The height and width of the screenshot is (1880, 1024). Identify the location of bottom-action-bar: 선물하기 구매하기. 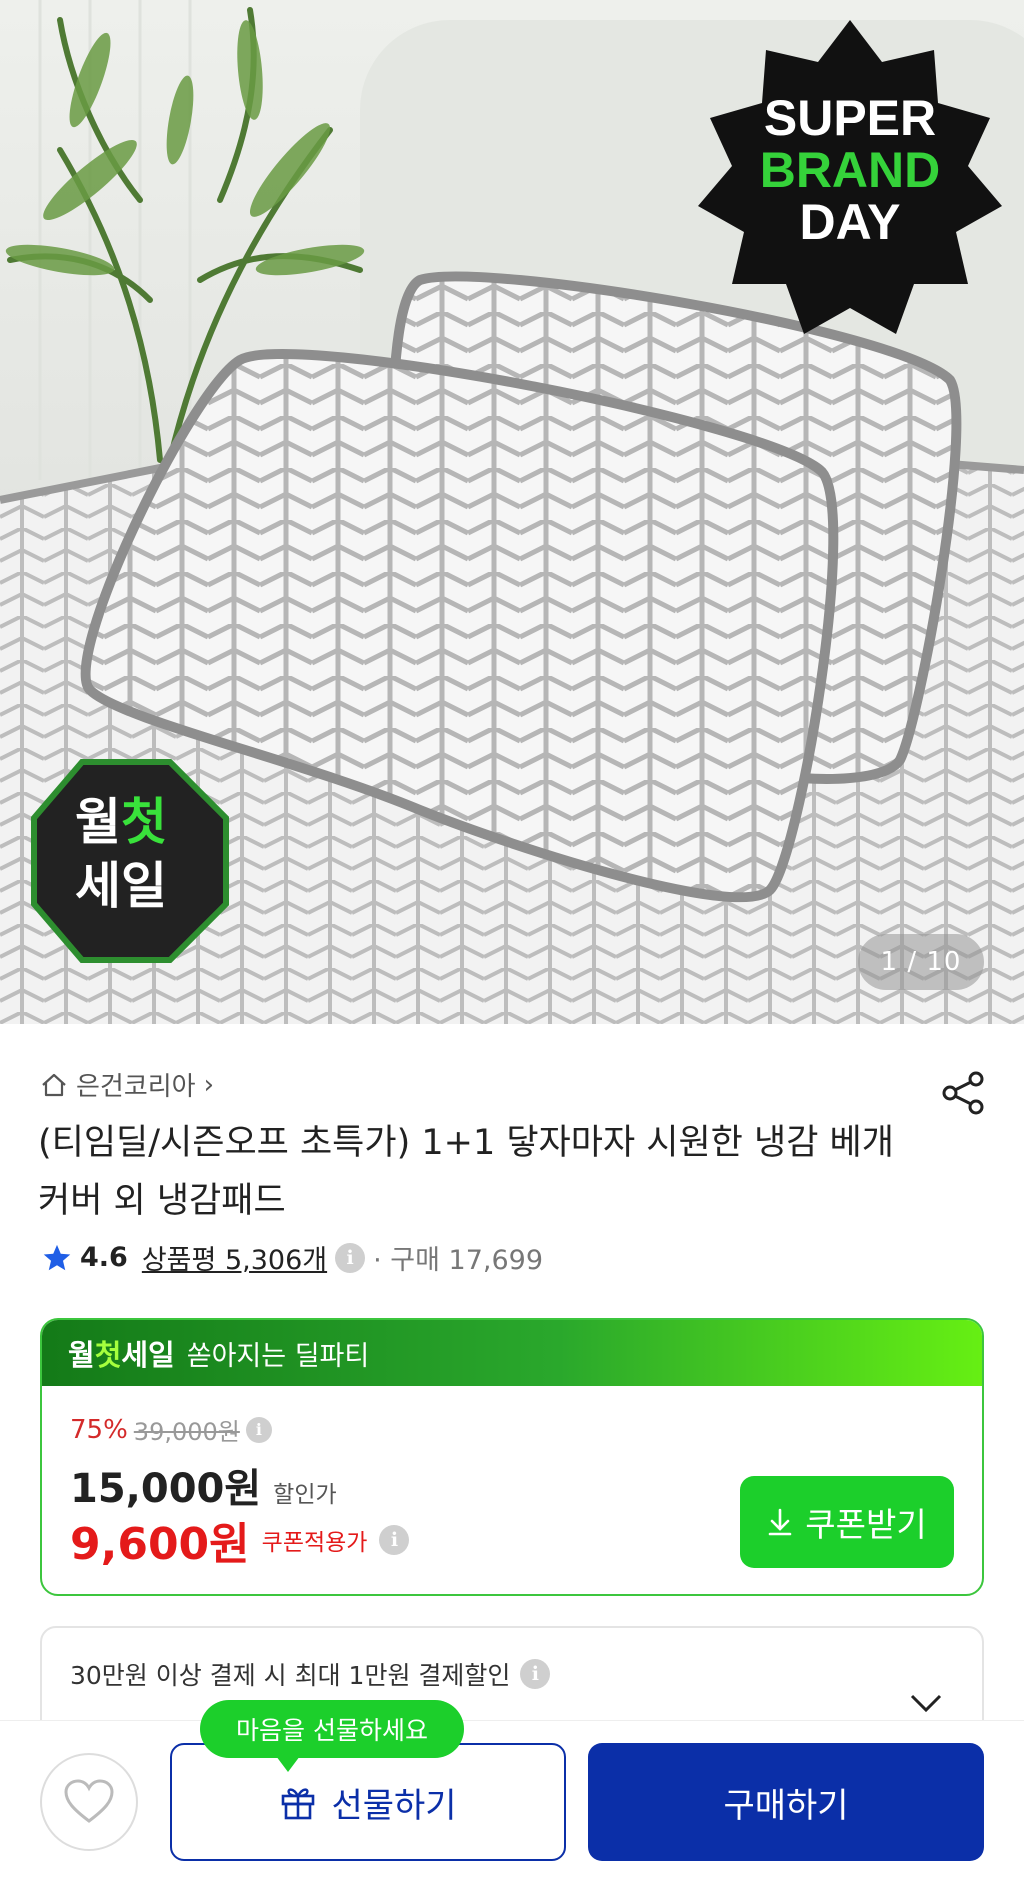
(512, 1800).